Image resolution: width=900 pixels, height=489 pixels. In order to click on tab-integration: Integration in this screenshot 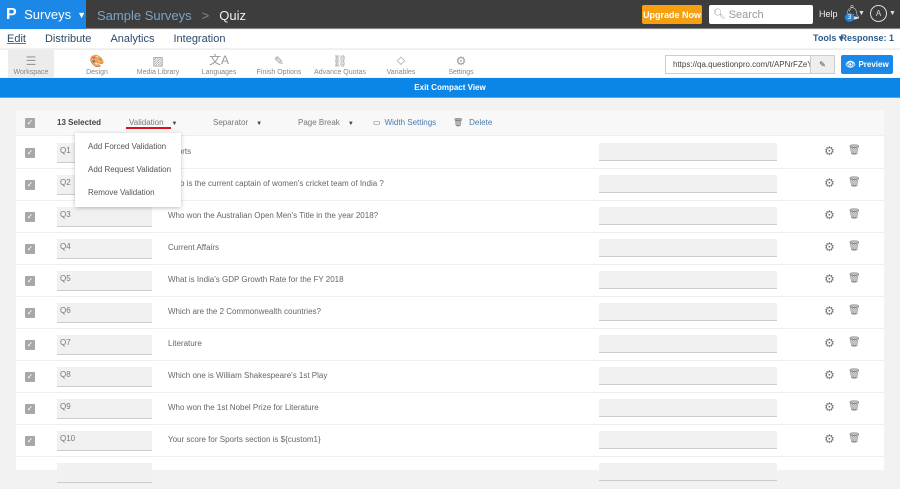, I will do `click(199, 39)`.